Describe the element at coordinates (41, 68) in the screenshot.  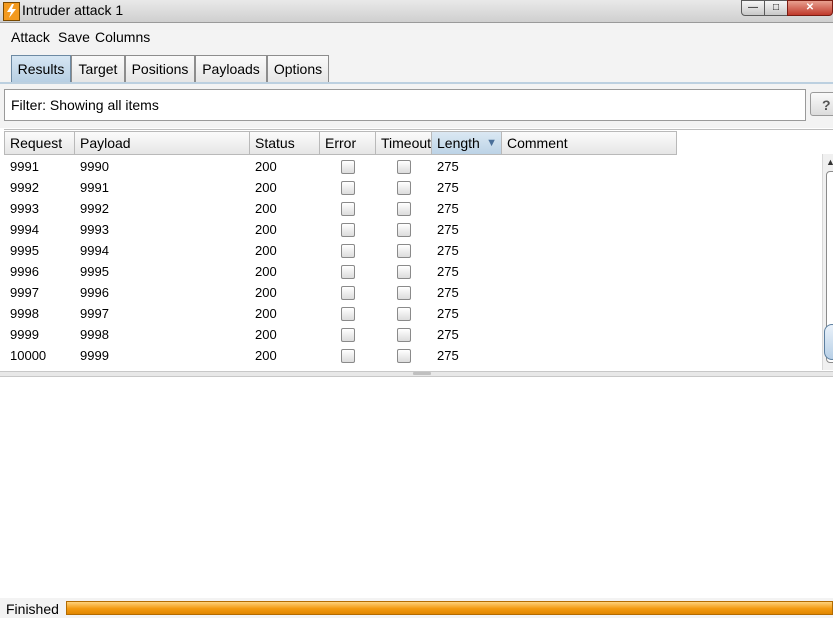
I see `tab-results: Results` at that location.